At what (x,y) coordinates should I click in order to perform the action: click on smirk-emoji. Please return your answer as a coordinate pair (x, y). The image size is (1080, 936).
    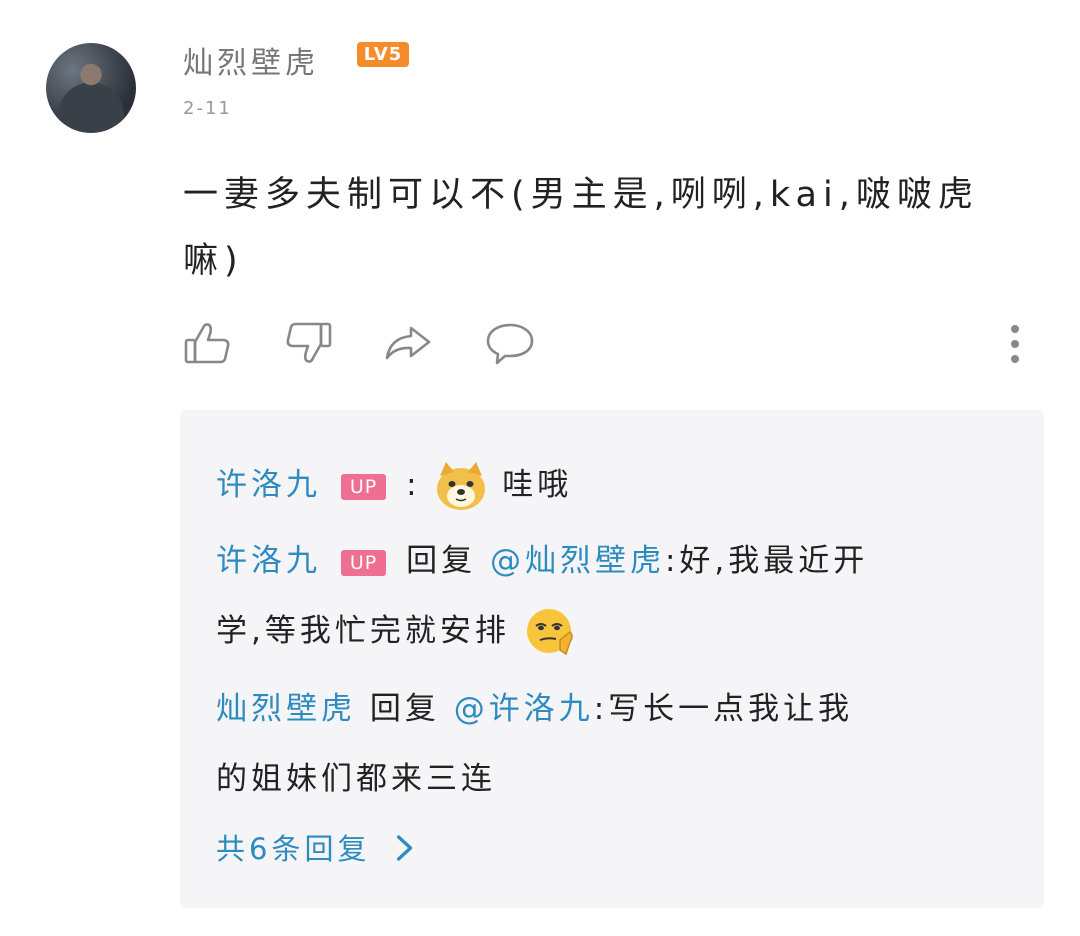
    Looking at the image, I should click on (551, 633).